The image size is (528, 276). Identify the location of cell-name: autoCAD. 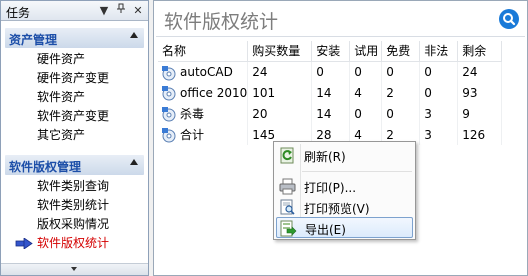
(203, 71).